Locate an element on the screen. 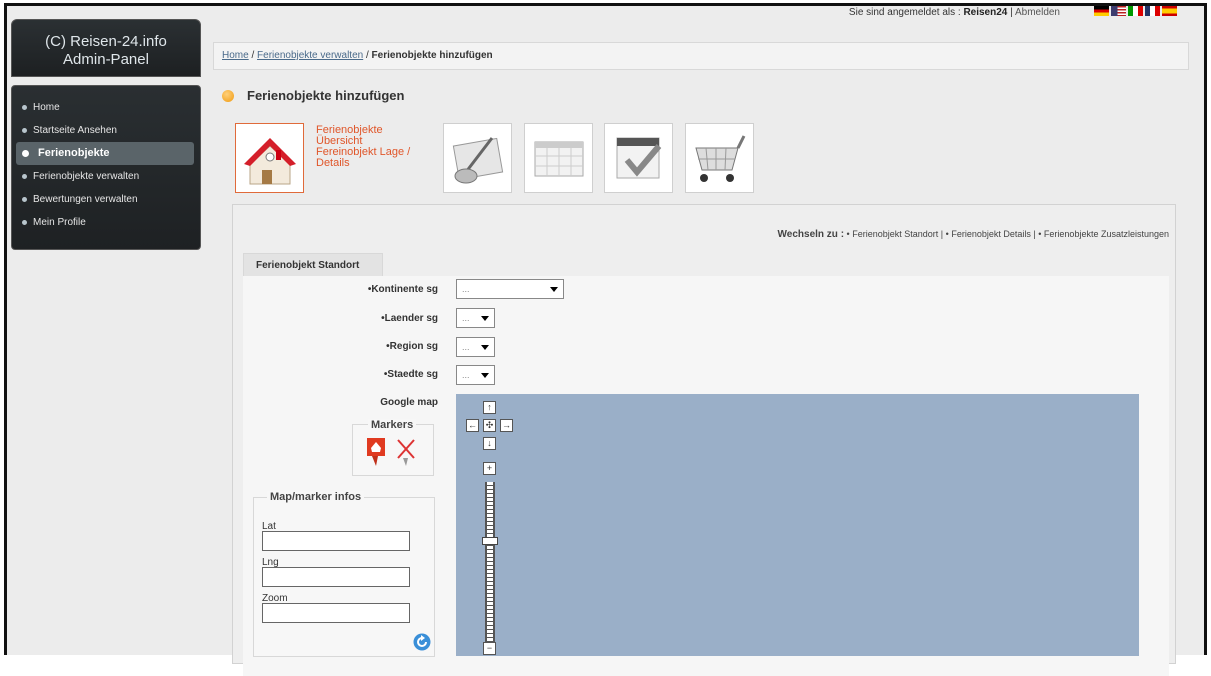 This screenshot has height=676, width=1211. sidebar-item-startseite: Startseite Ansehen is located at coordinates (106, 130).